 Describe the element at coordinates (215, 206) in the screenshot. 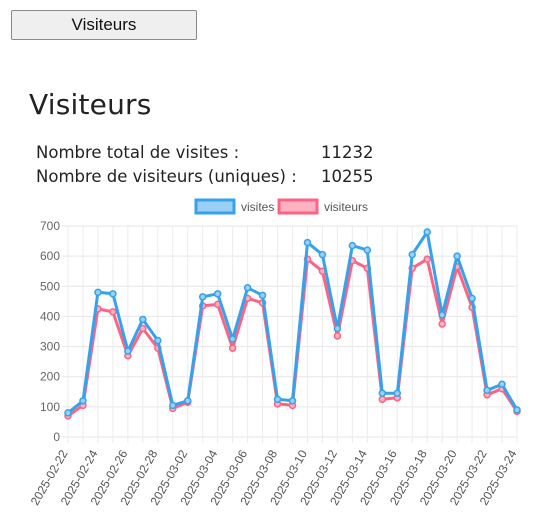

I see `legend-swatch-visites` at that location.